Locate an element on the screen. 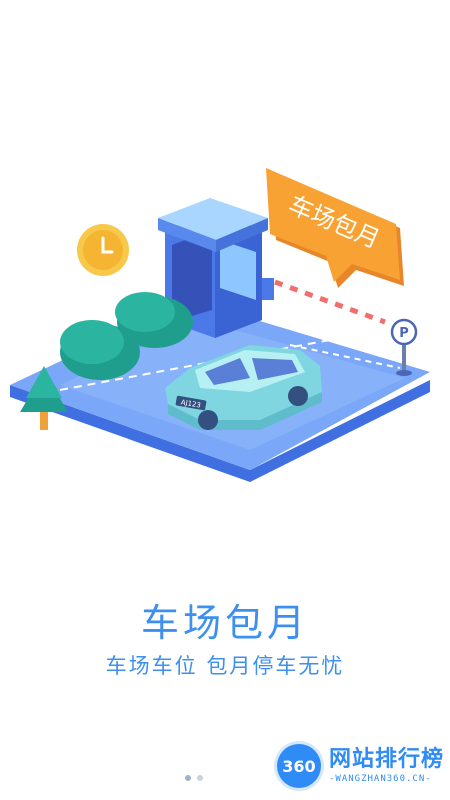 The height and width of the screenshot is (800, 450). svg-text: P is located at coordinates (404, 333).